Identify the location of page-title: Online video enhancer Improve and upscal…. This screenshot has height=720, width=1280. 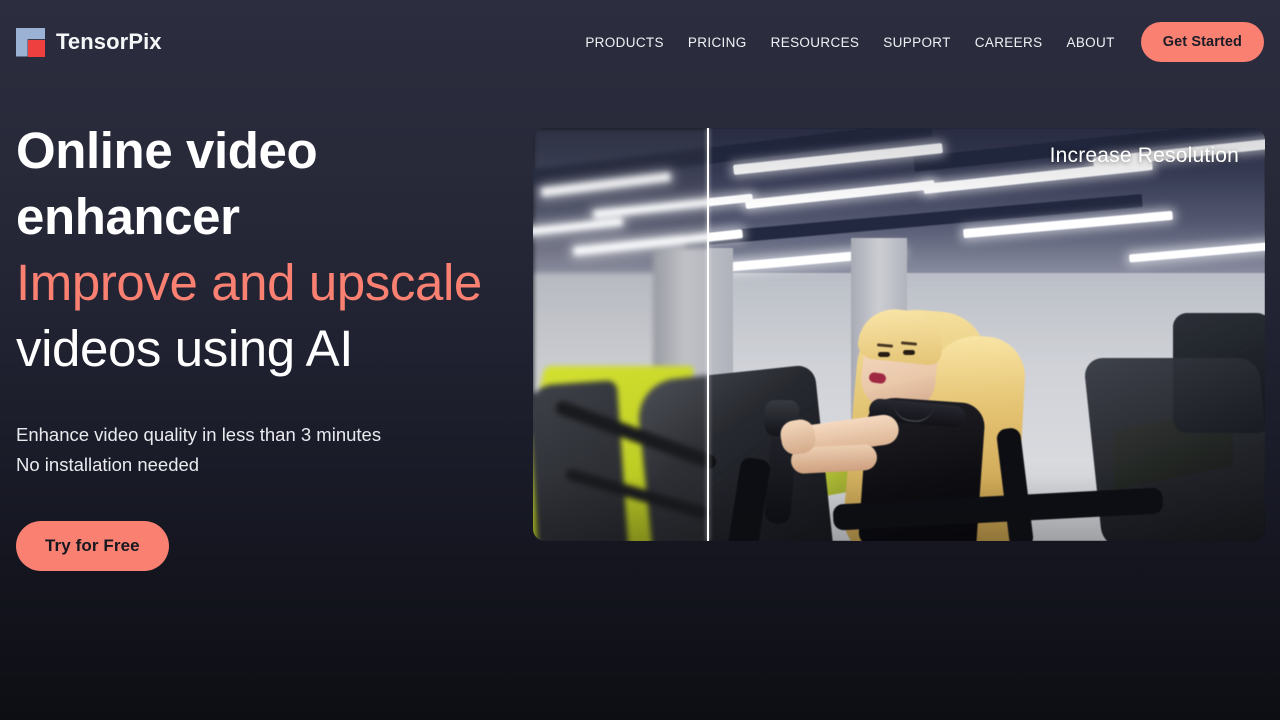
(266, 250).